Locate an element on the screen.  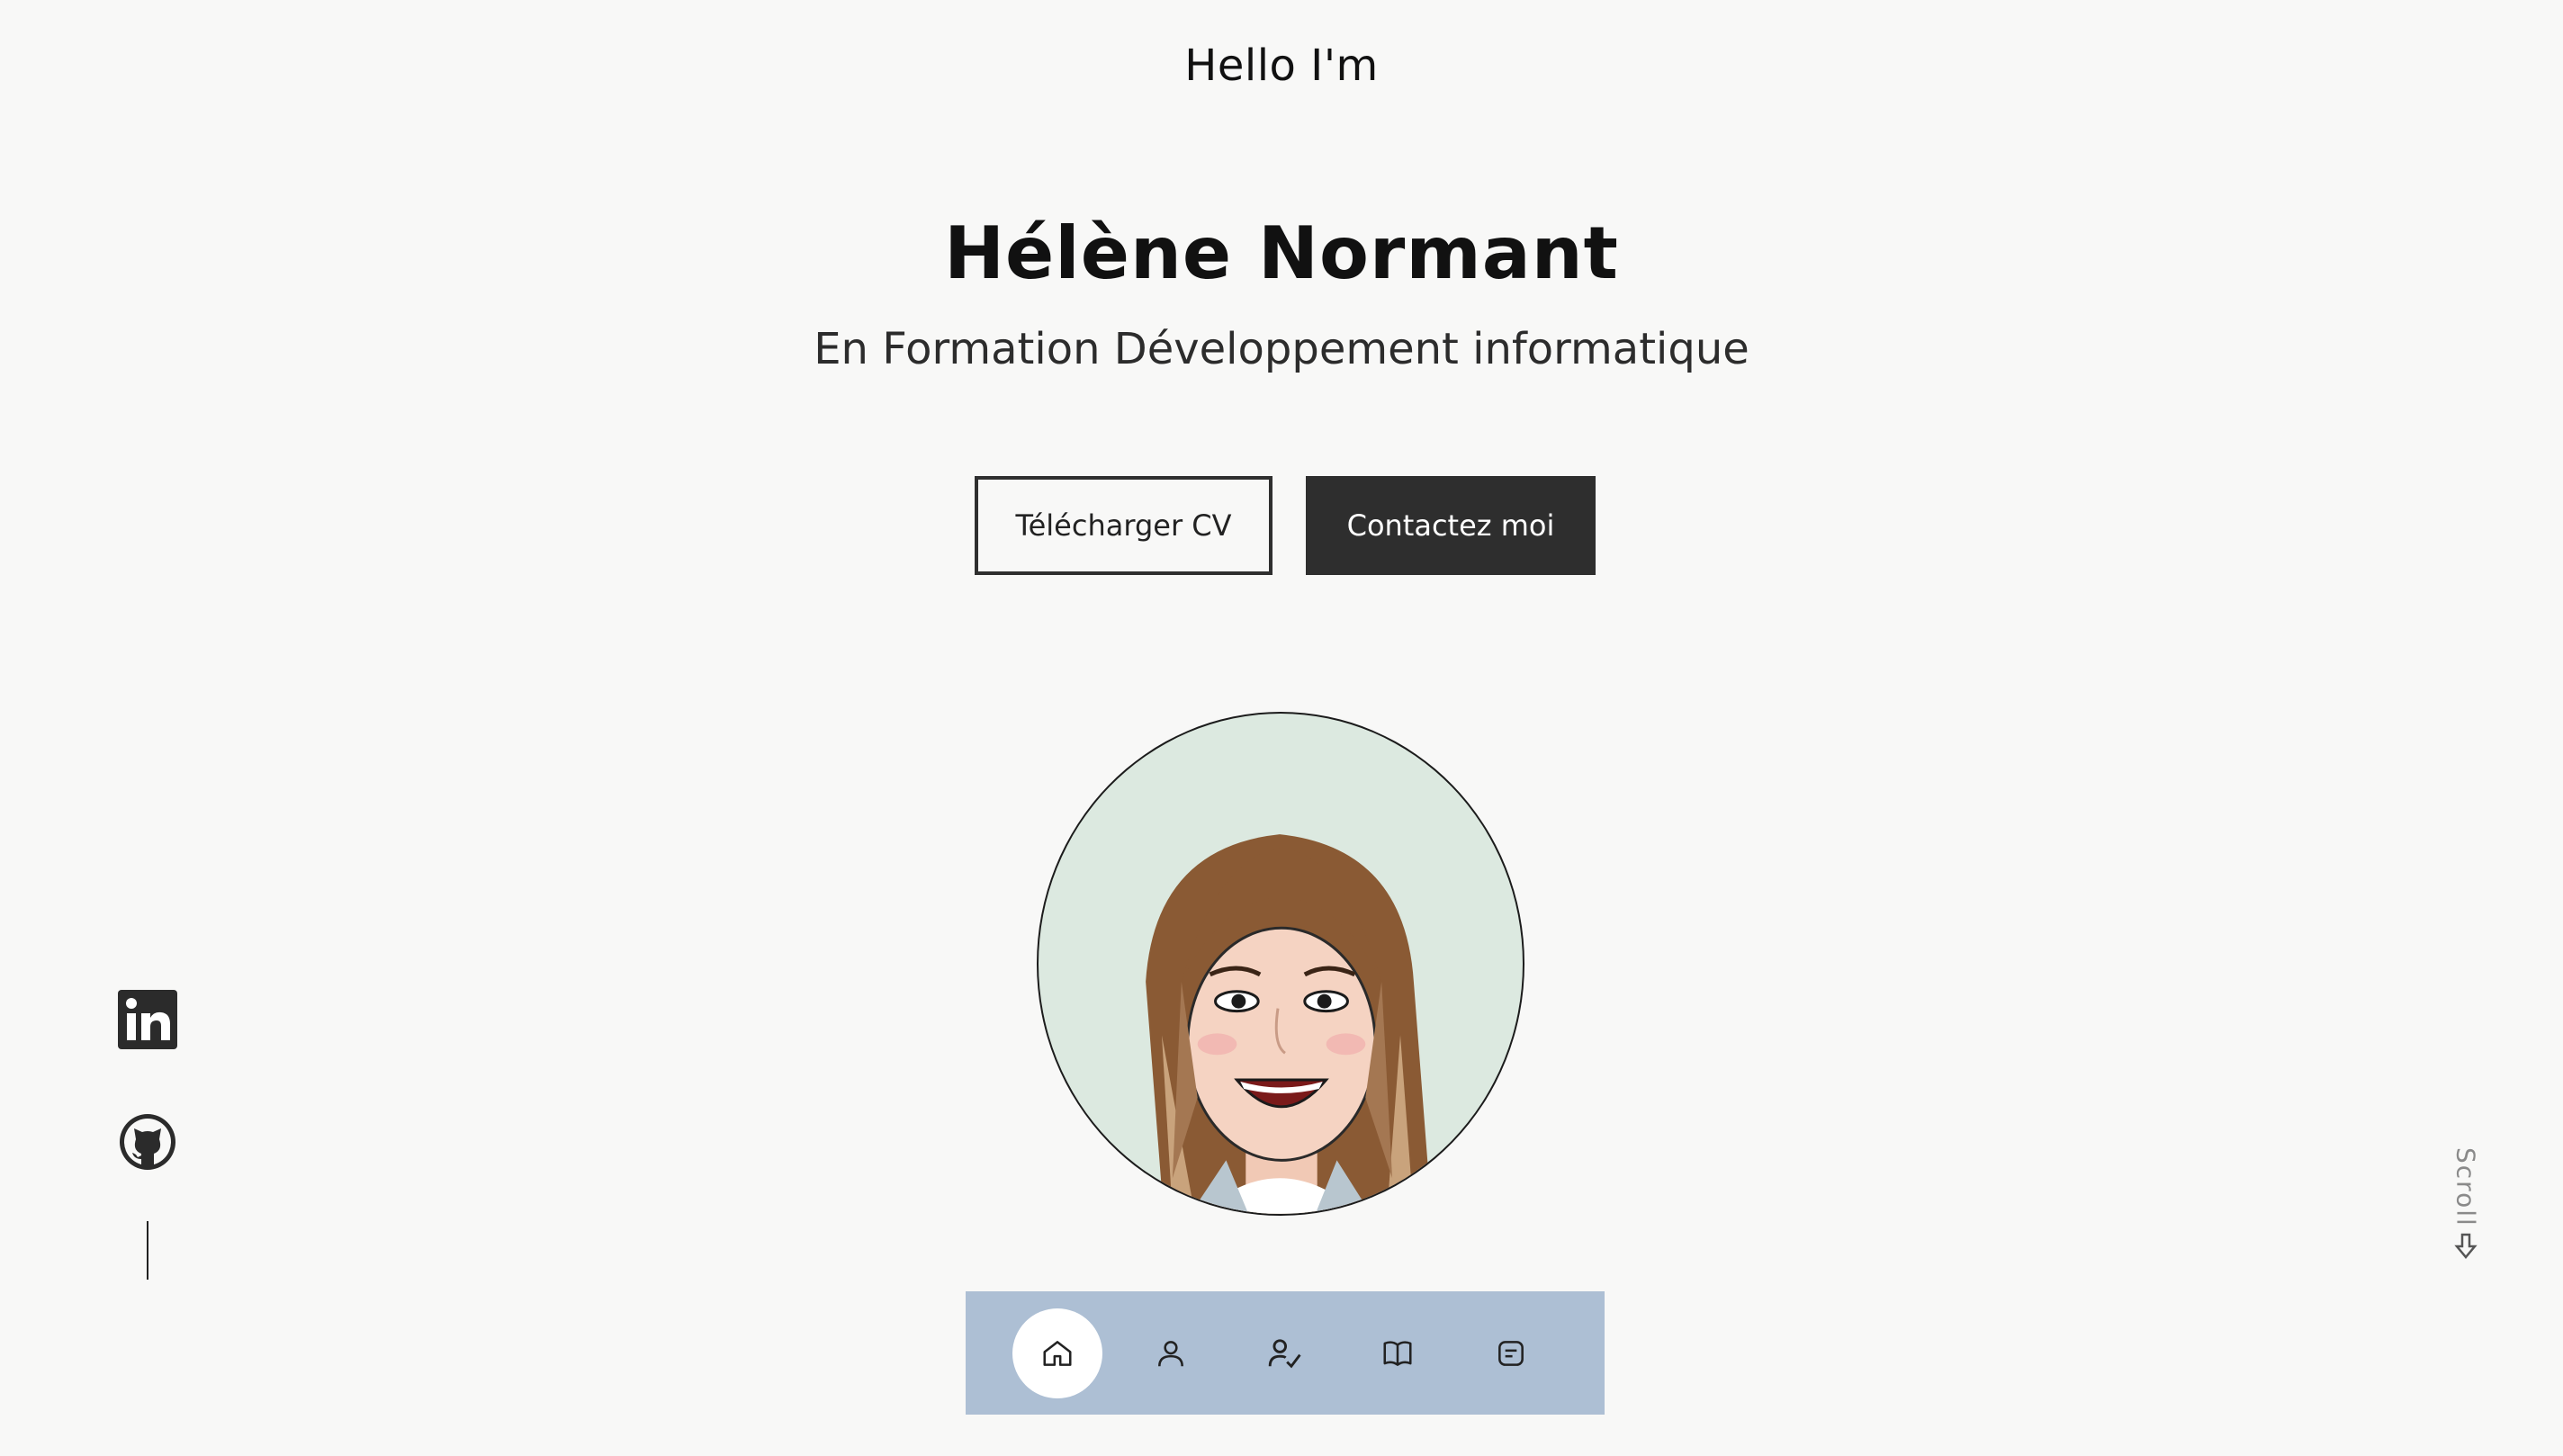
download-cv-button: Télécharger CV is located at coordinates (1124, 525).